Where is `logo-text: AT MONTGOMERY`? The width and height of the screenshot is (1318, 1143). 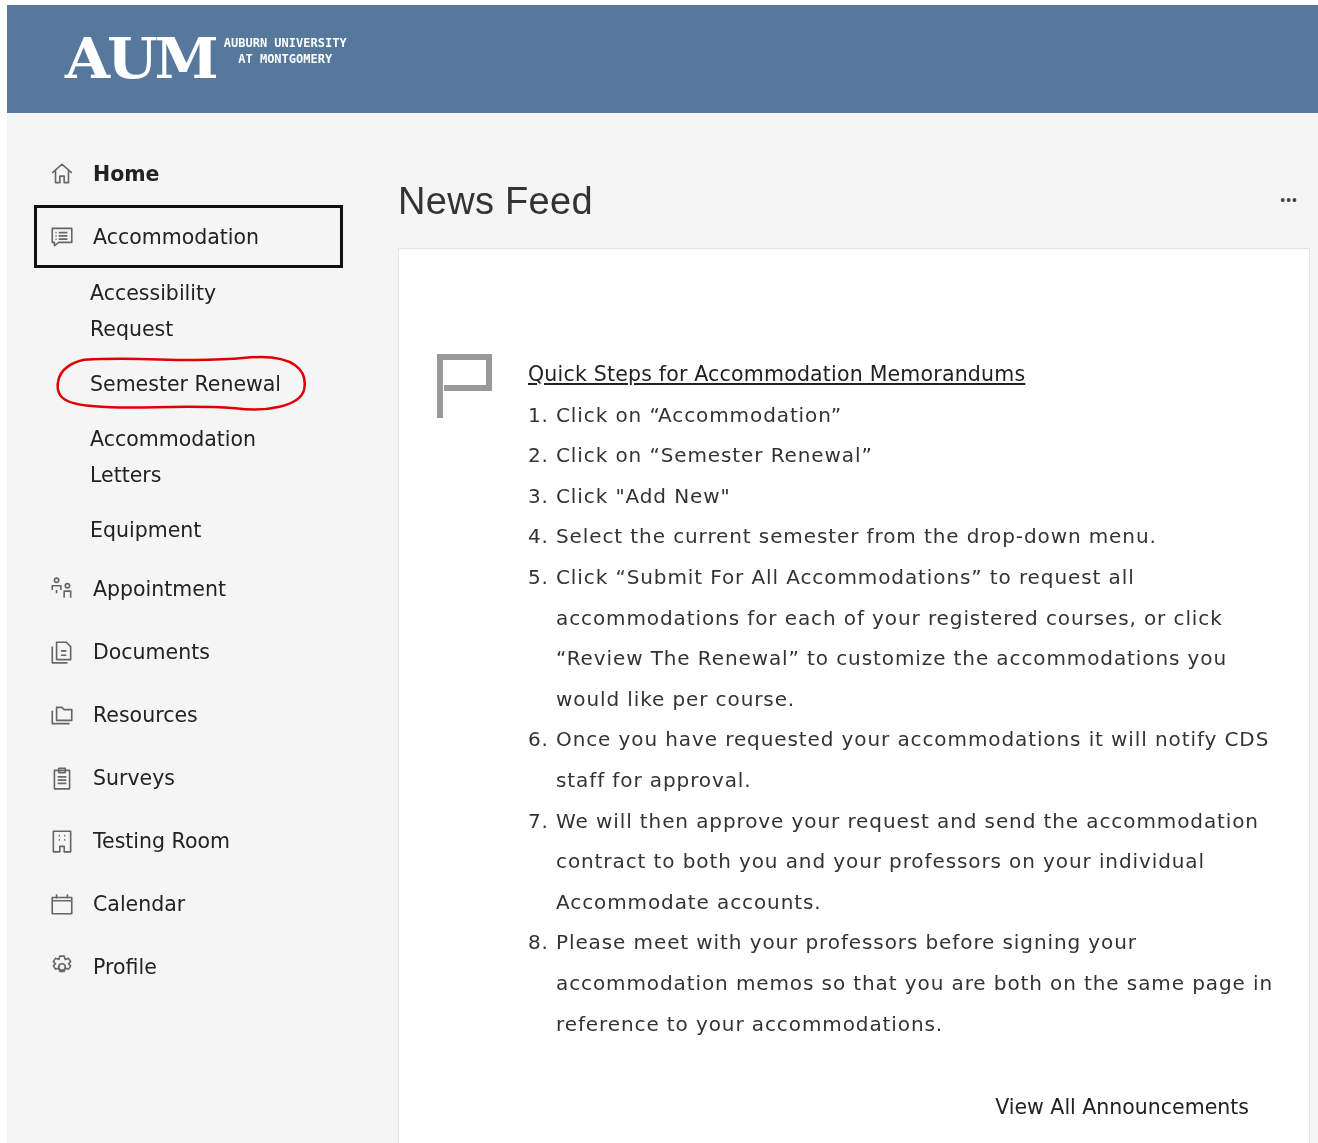 logo-text: AT MONTGOMERY is located at coordinates (285, 60).